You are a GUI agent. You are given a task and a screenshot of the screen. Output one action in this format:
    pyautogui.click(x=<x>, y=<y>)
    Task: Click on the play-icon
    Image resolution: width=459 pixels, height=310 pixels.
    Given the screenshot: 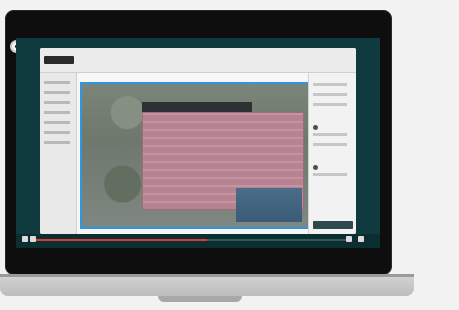 What is the action you would take?
    pyautogui.click(x=25, y=239)
    